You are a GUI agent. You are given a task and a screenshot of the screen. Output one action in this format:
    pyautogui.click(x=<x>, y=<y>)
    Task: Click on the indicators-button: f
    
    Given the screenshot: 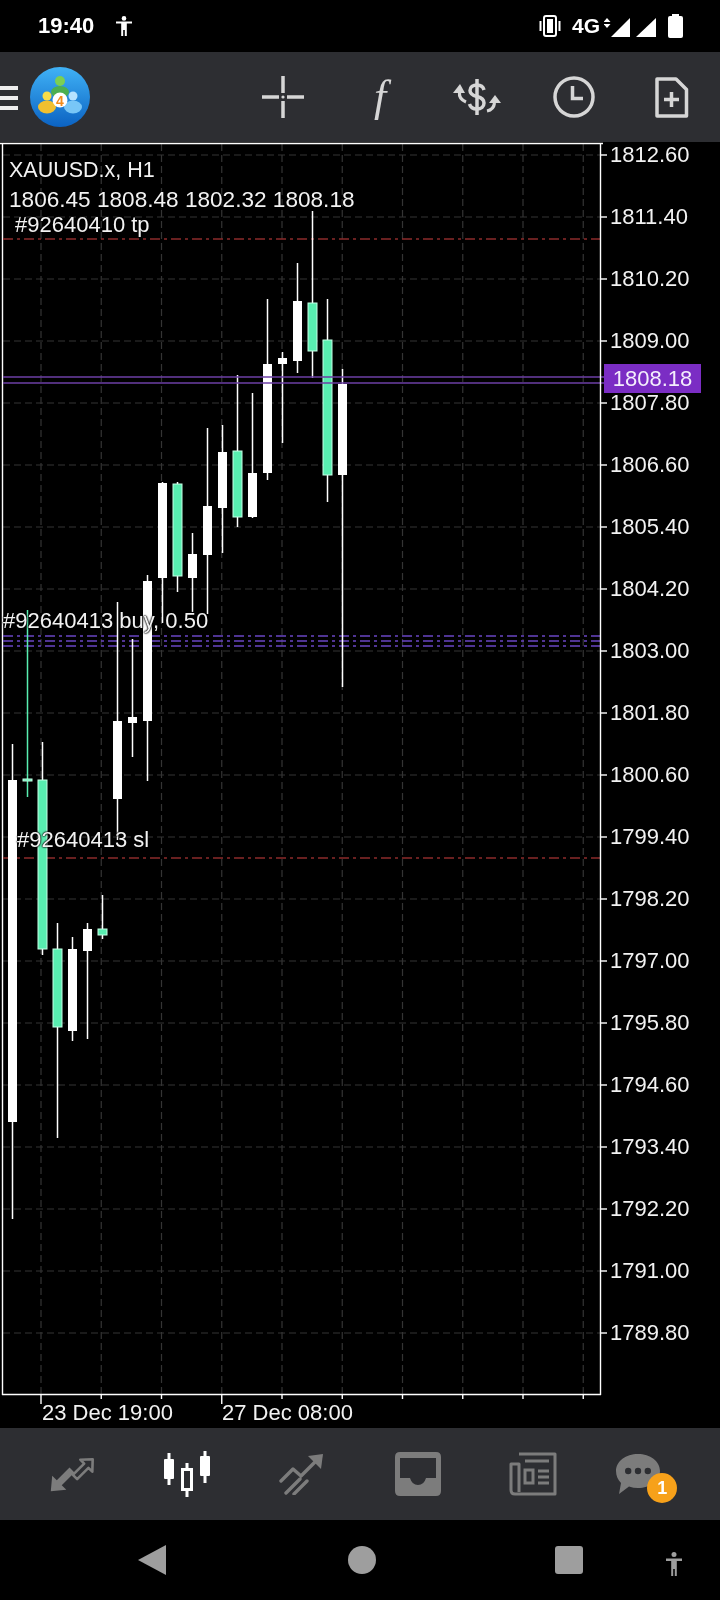 What is the action you would take?
    pyautogui.click(x=380, y=97)
    